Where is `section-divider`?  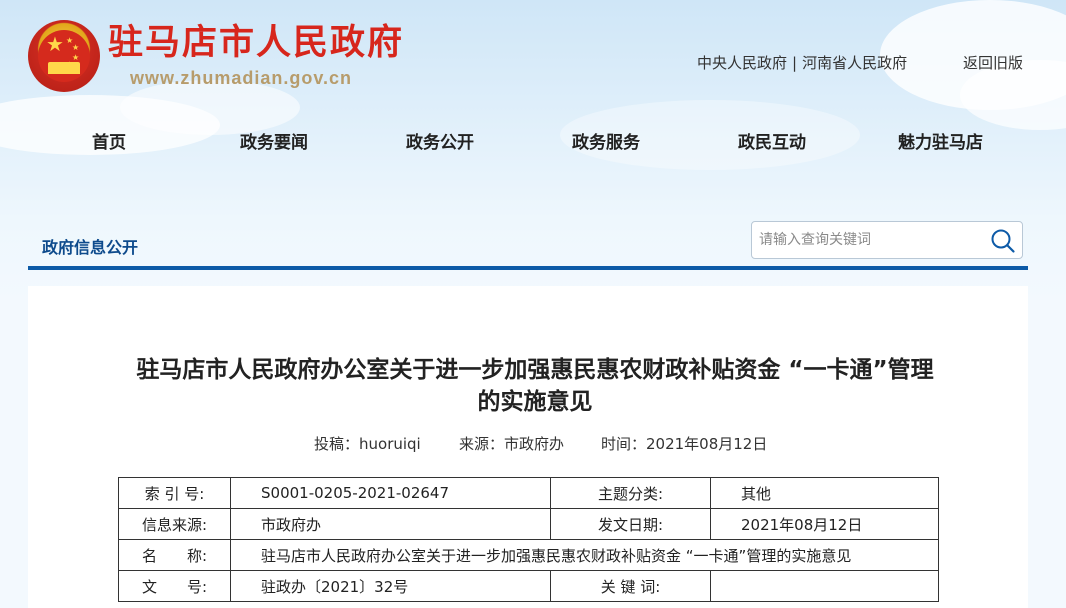 section-divider is located at coordinates (528, 268).